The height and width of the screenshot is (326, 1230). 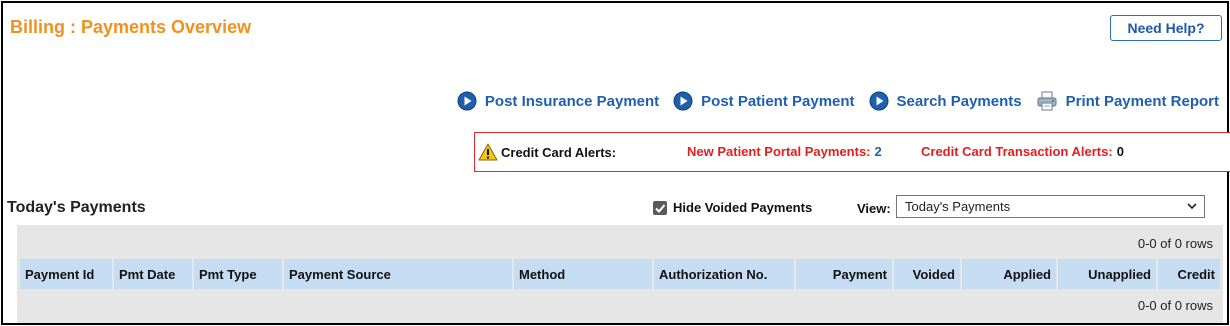 What do you see at coordinates (398, 274) in the screenshot?
I see `column-header-payment-source: Payment Source` at bounding box center [398, 274].